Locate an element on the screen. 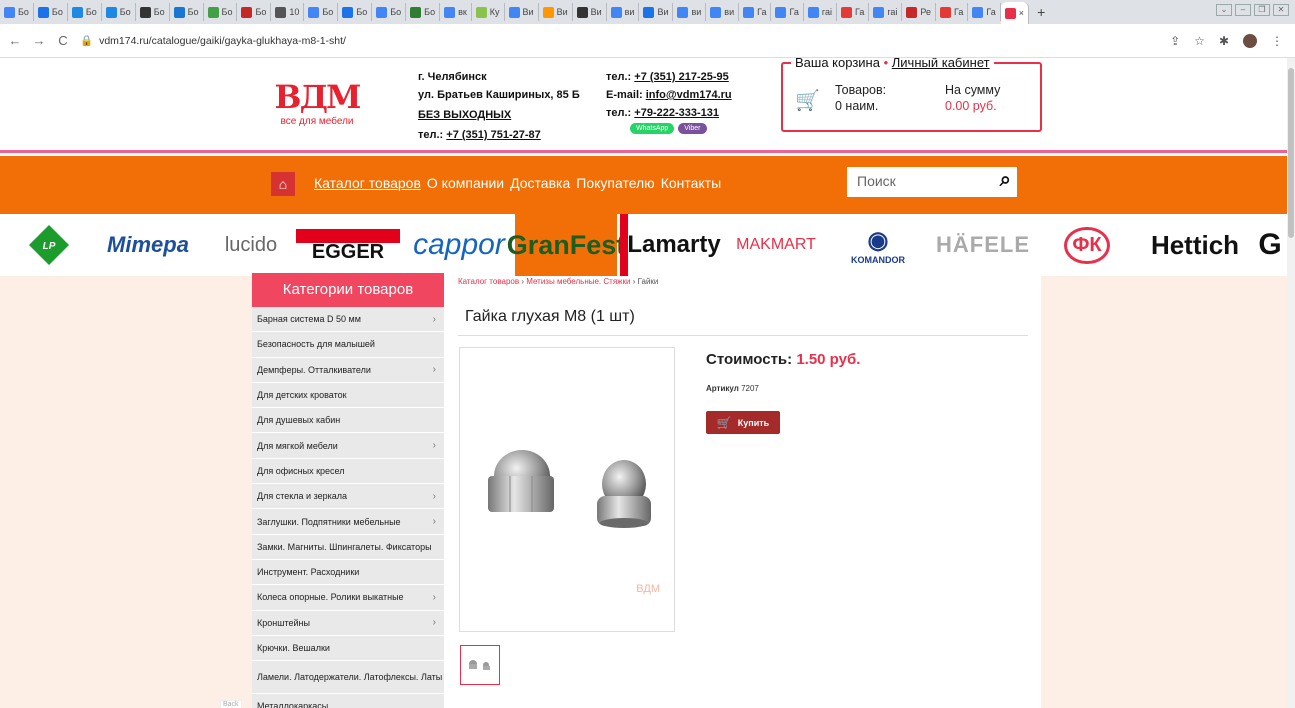 The image size is (1295, 708). restore-icon: ❐ is located at coordinates (1262, 10).